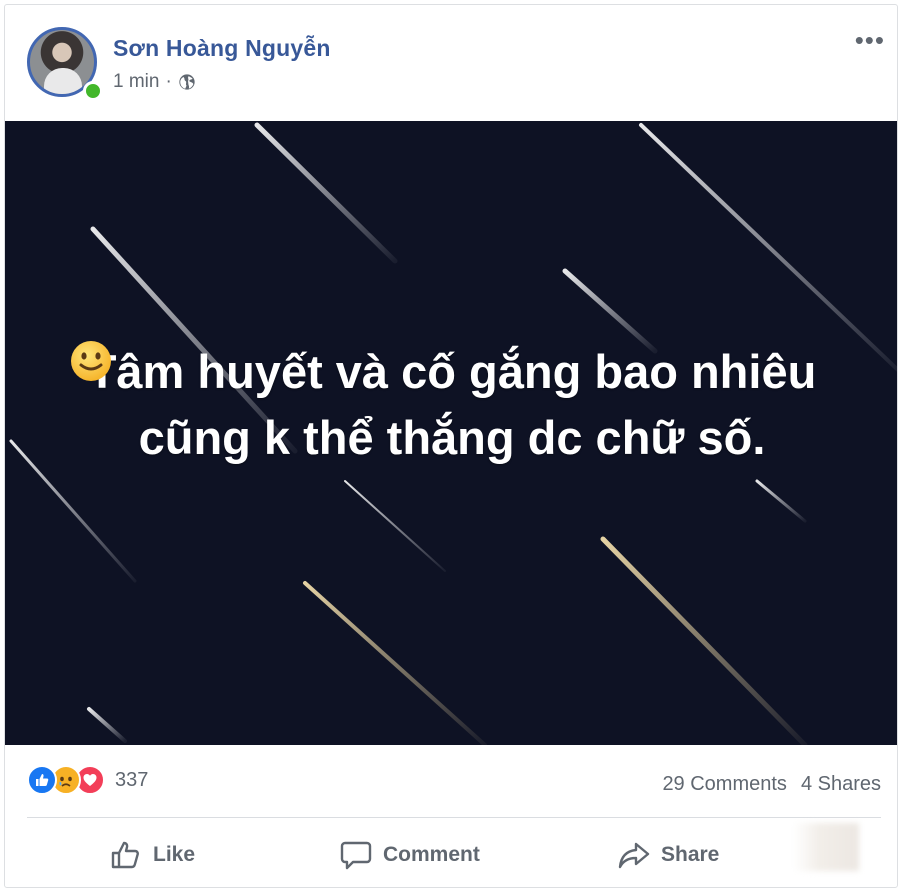 The height and width of the screenshot is (892, 902). I want to click on comment-button: Comment, so click(409, 855).